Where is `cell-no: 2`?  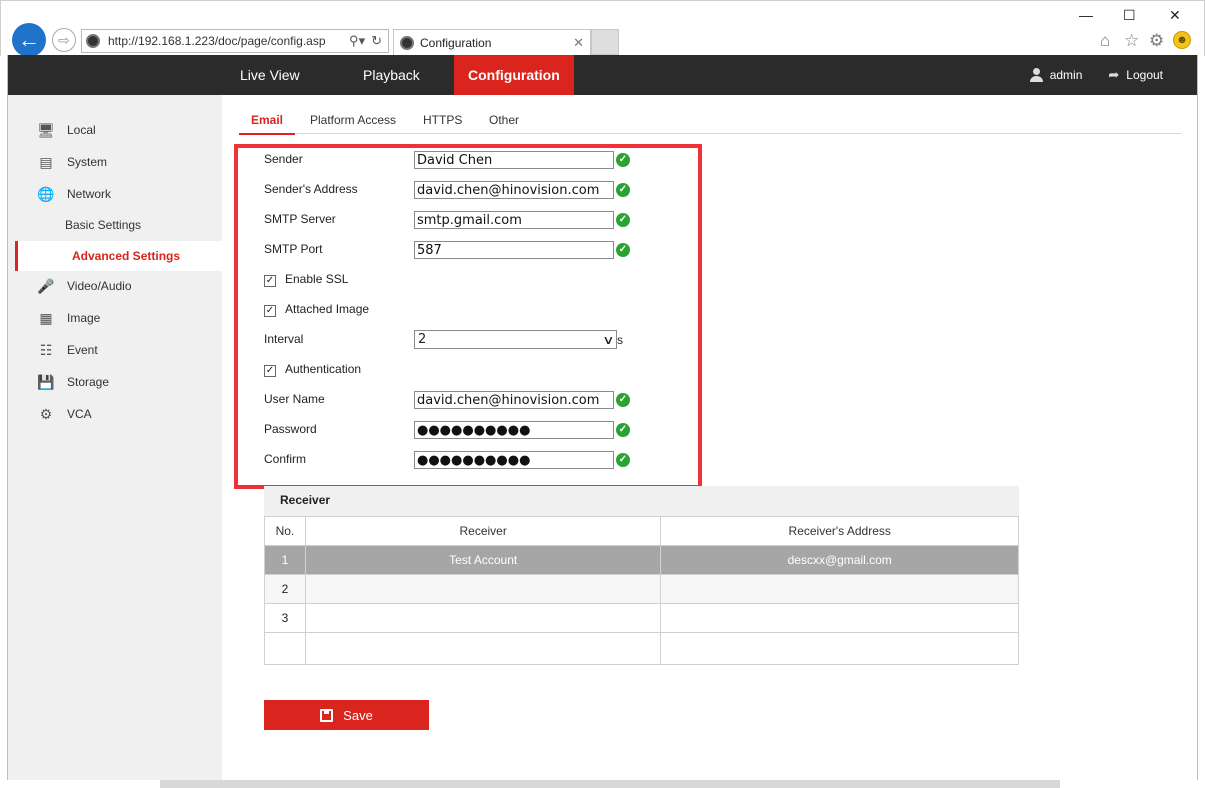
cell-no: 2 is located at coordinates (285, 589).